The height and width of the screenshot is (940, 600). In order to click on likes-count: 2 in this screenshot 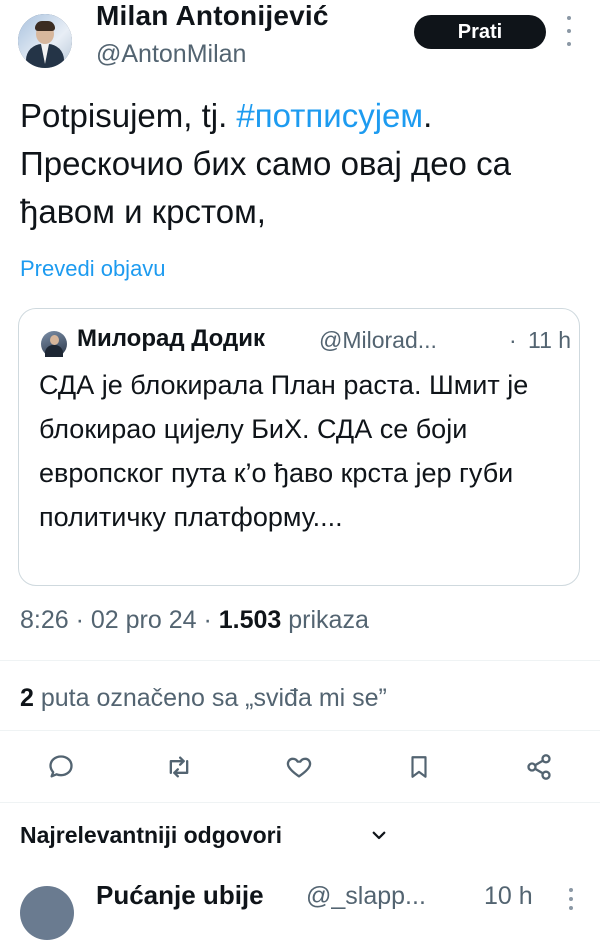, I will do `click(27, 698)`.